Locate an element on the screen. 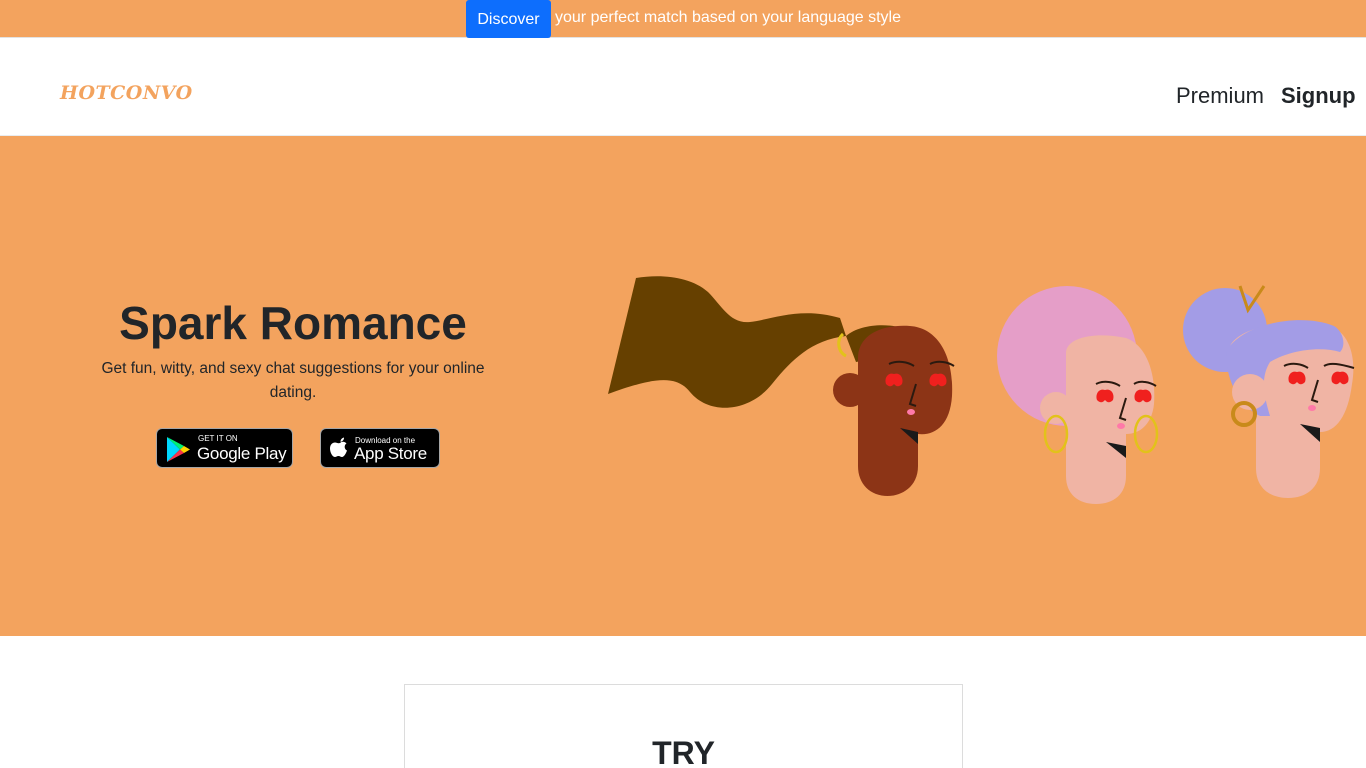 The width and height of the screenshot is (1366, 768). nav-link-signup: Signup is located at coordinates (1318, 96).